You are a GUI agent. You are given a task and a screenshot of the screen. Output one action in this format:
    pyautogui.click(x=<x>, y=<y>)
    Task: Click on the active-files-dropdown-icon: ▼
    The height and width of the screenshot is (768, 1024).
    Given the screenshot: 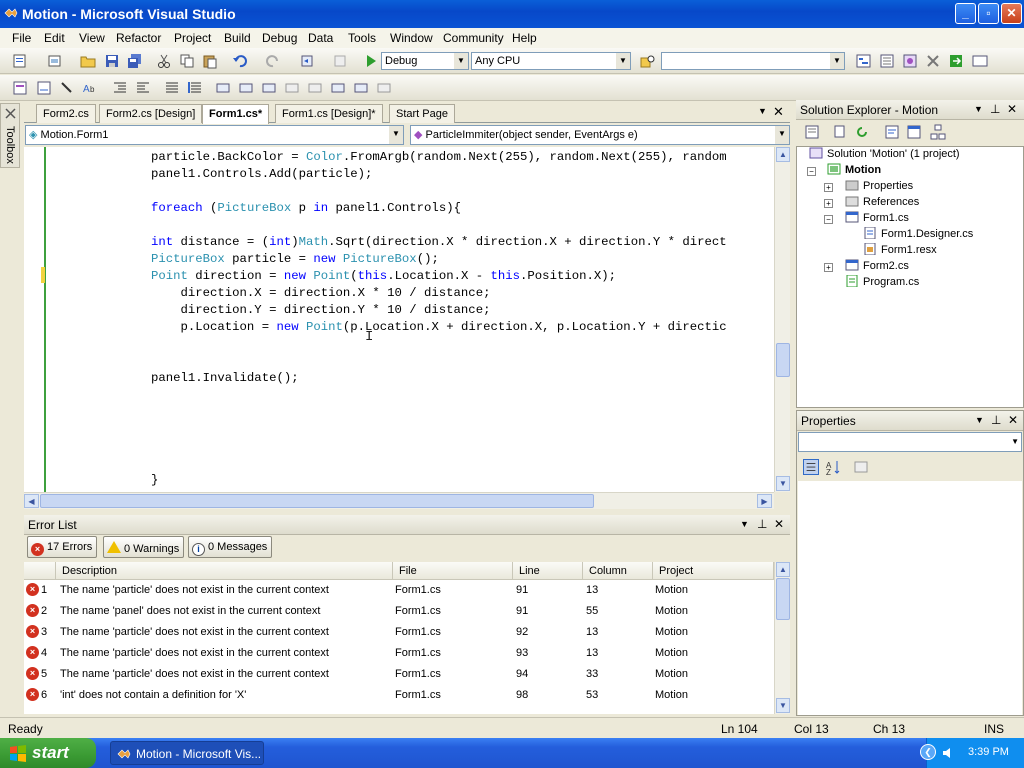 What is the action you would take?
    pyautogui.click(x=762, y=111)
    